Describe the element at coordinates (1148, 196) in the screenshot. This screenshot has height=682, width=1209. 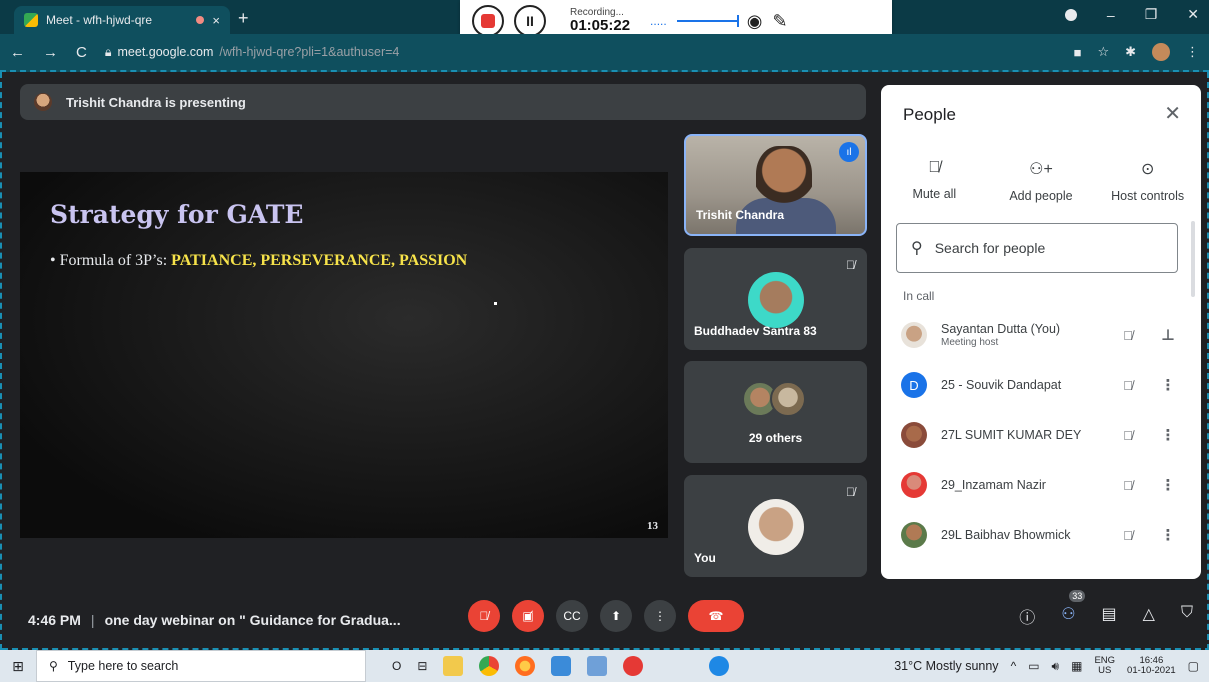
I see `host-controls-label: Host controls` at that location.